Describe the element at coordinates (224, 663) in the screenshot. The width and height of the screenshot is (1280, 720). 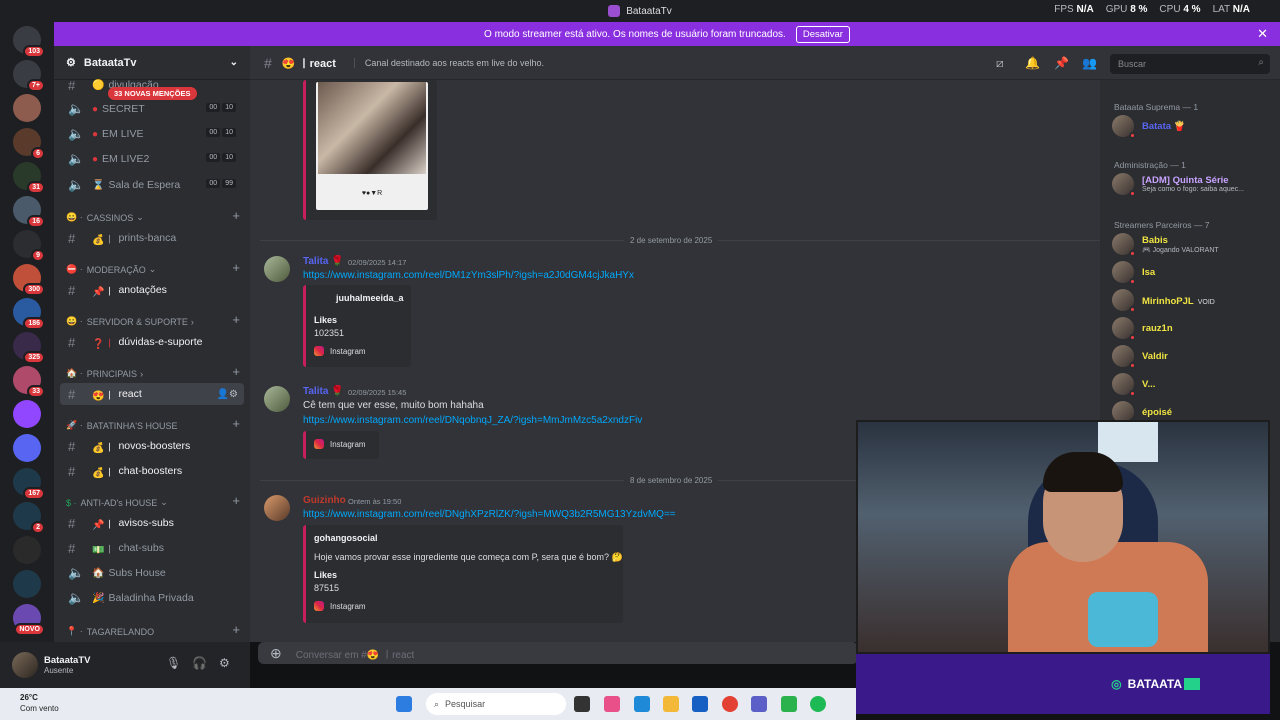
I see `user-settings-gear-icon: ⚙` at that location.